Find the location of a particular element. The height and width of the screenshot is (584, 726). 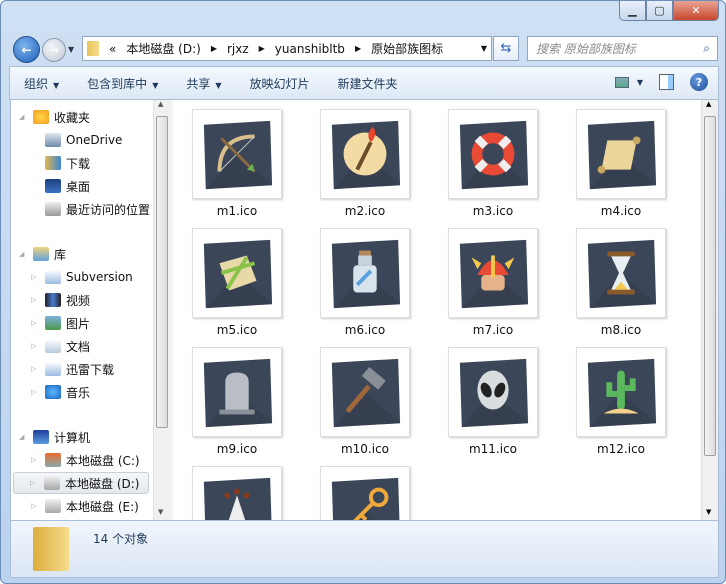

file-item: m5.ico is located at coordinates (237, 282).